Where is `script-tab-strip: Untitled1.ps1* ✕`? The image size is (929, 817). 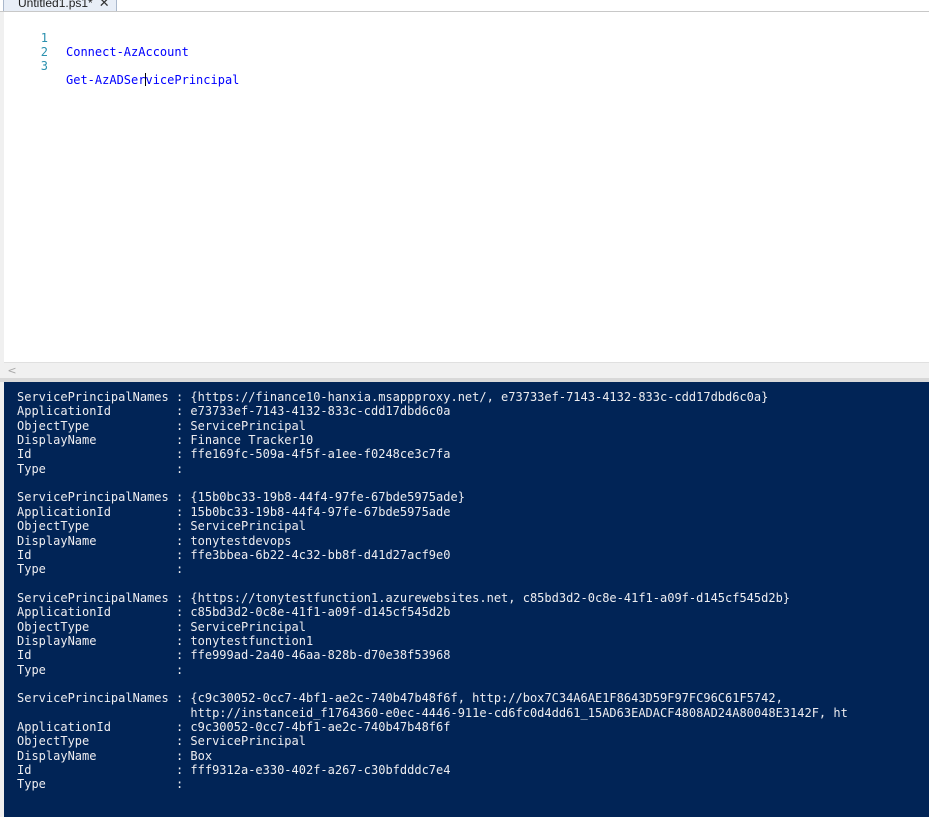
script-tab-strip: Untitled1.ps1* ✕ is located at coordinates (464, 6).